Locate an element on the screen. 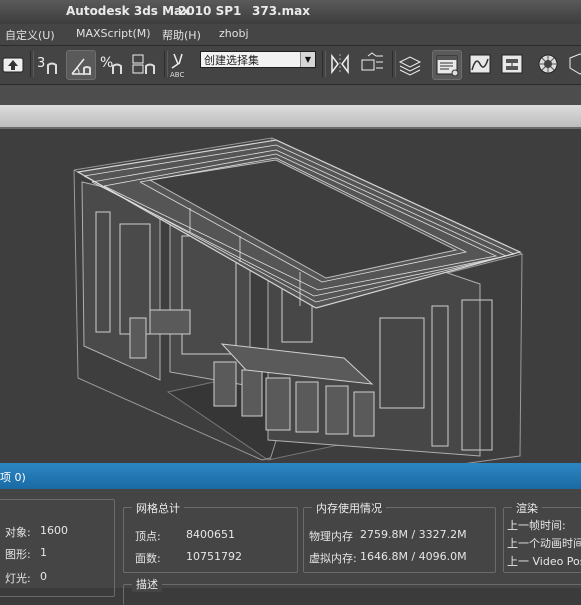 Image resolution: width=581 pixels, height=605 pixels. curve-editor-icon is located at coordinates (480, 64).